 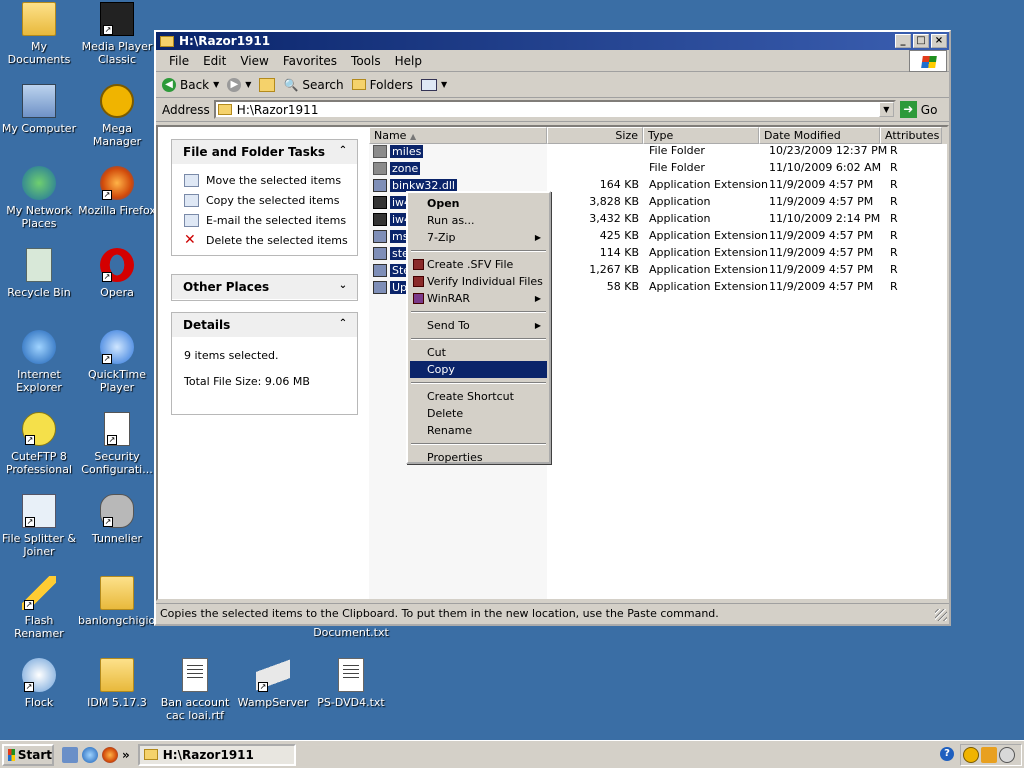 I want to click on file-folder-tasks-header: File and Folder Tasks ⌃, so click(x=264, y=152).